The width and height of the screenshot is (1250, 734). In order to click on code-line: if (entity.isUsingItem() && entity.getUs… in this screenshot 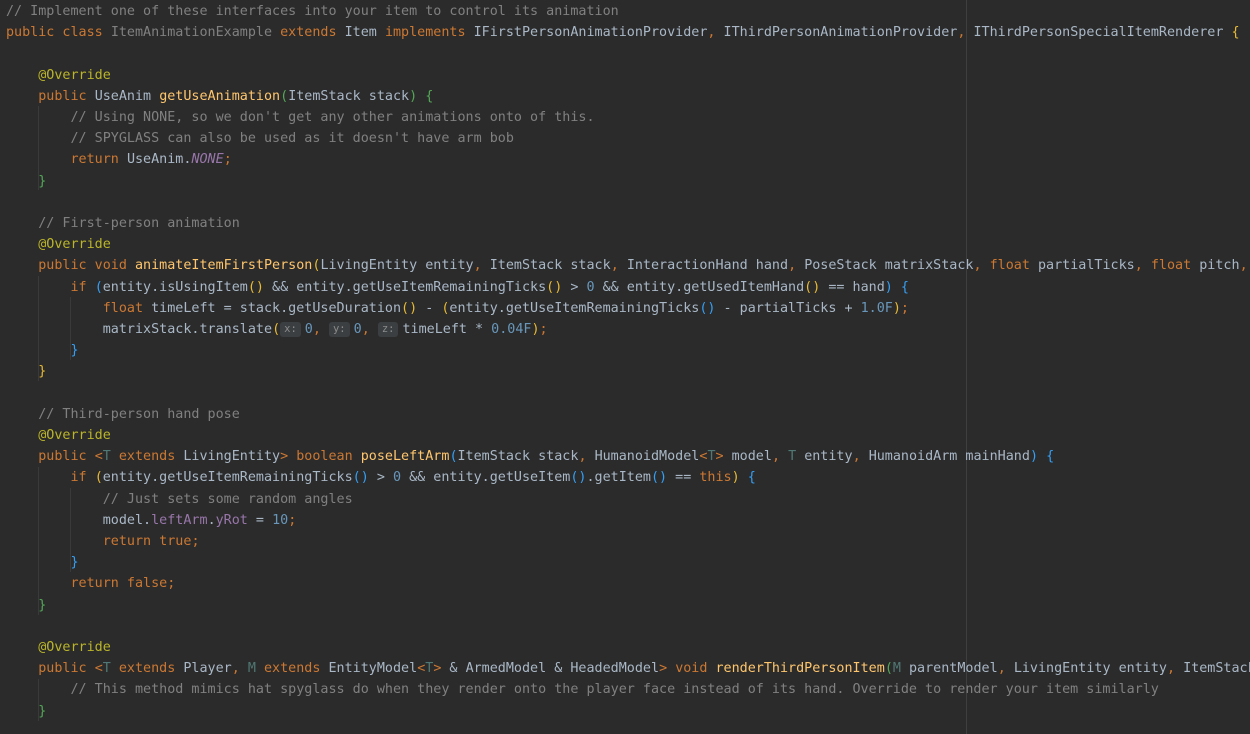, I will do `click(457, 287)`.